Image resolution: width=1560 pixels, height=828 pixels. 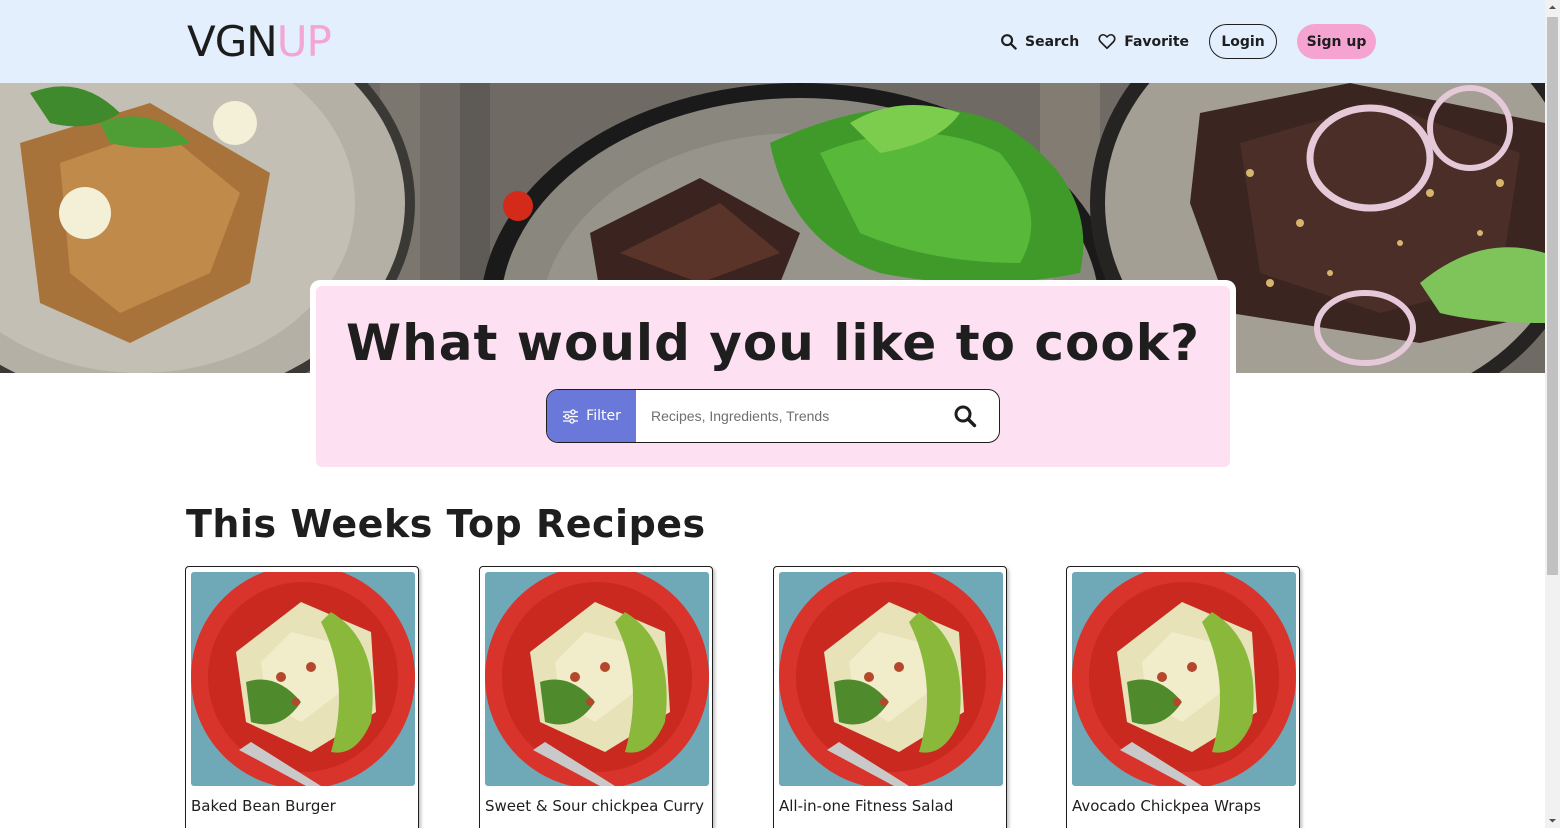 I want to click on recipe-card: All-in-one Fitness Salad, so click(x=890, y=697).